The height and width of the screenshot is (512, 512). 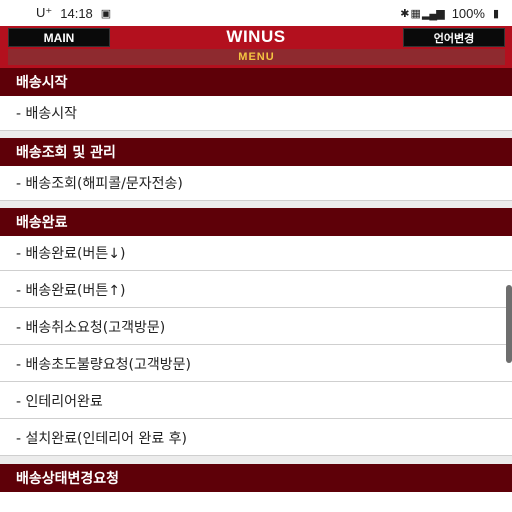 I want to click on scrollbar-thumb, so click(x=509, y=324).